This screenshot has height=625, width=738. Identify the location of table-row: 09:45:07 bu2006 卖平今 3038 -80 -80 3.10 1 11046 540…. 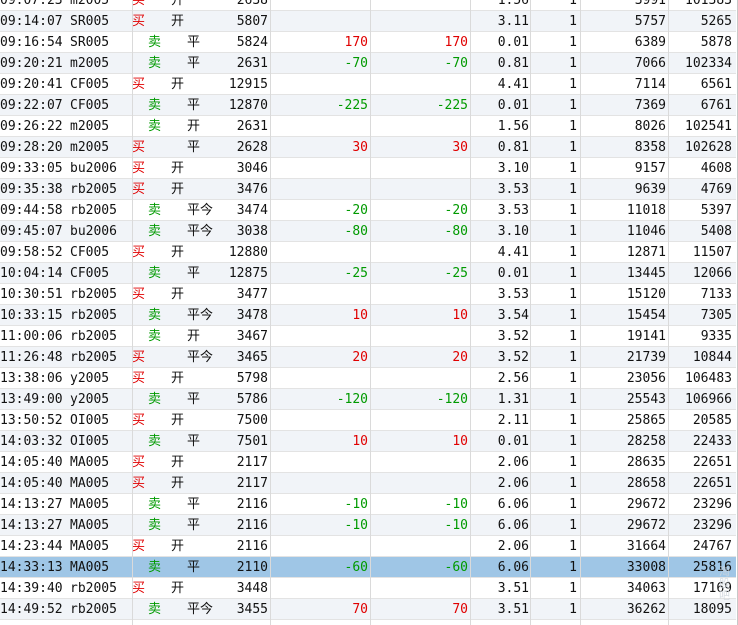
(368, 231).